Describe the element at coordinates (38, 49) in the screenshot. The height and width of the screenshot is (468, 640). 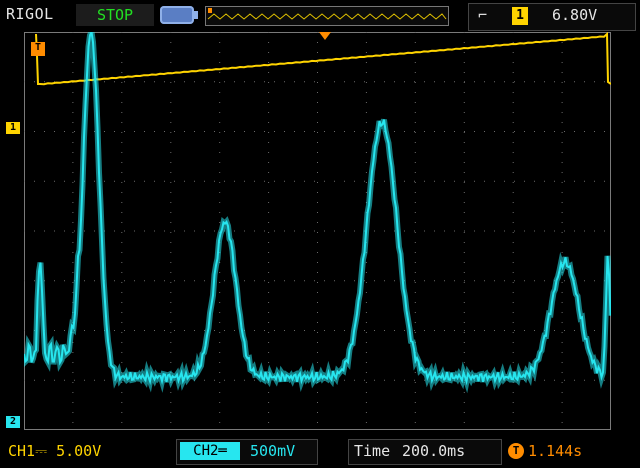
I see `trigger-position-marker: T` at that location.